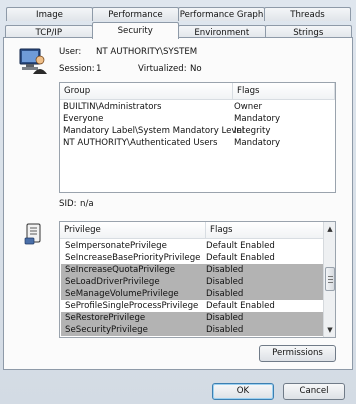 The height and width of the screenshot is (404, 356). I want to click on privileges-scroll-icon, so click(32, 234).